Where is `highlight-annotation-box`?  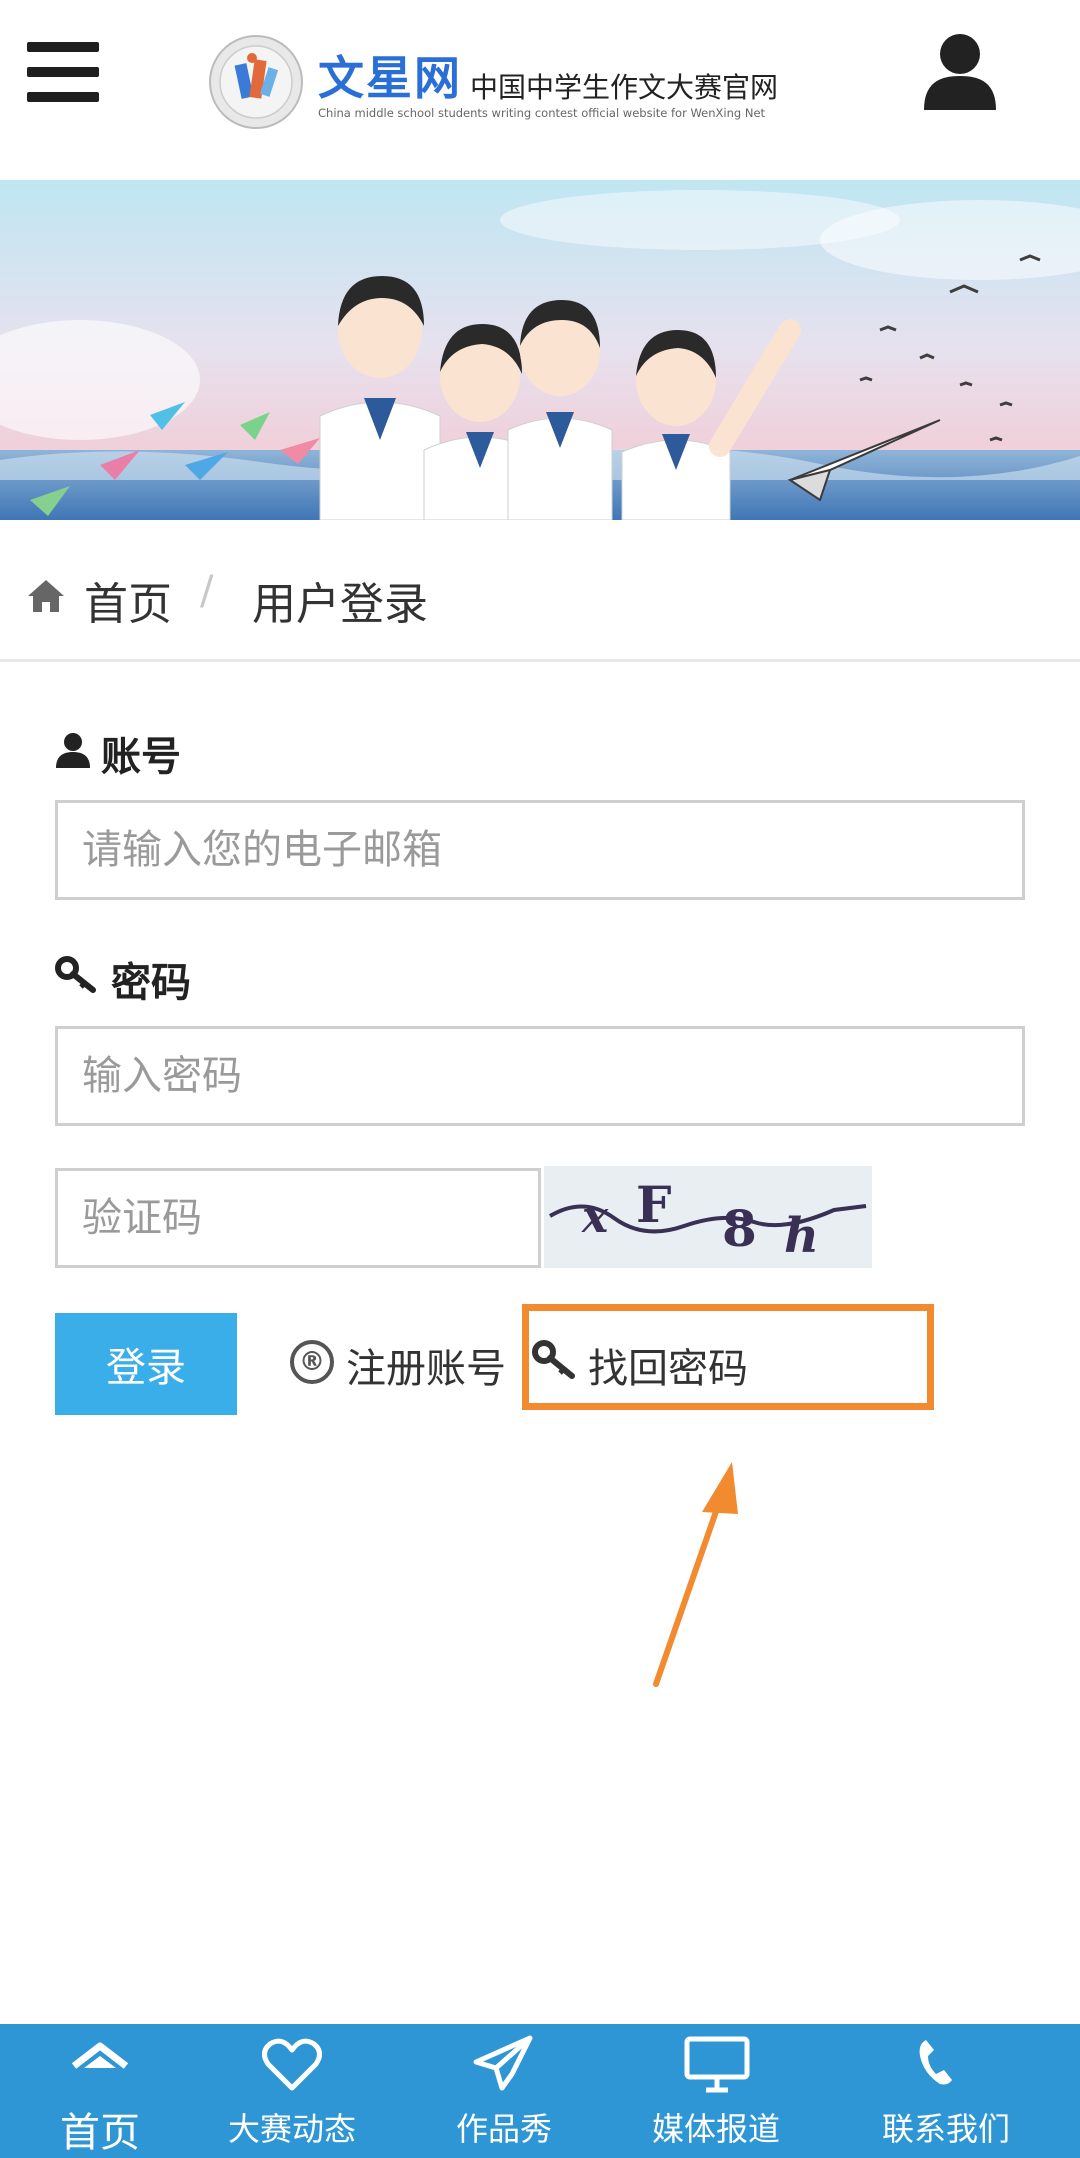 highlight-annotation-box is located at coordinates (728, 1357).